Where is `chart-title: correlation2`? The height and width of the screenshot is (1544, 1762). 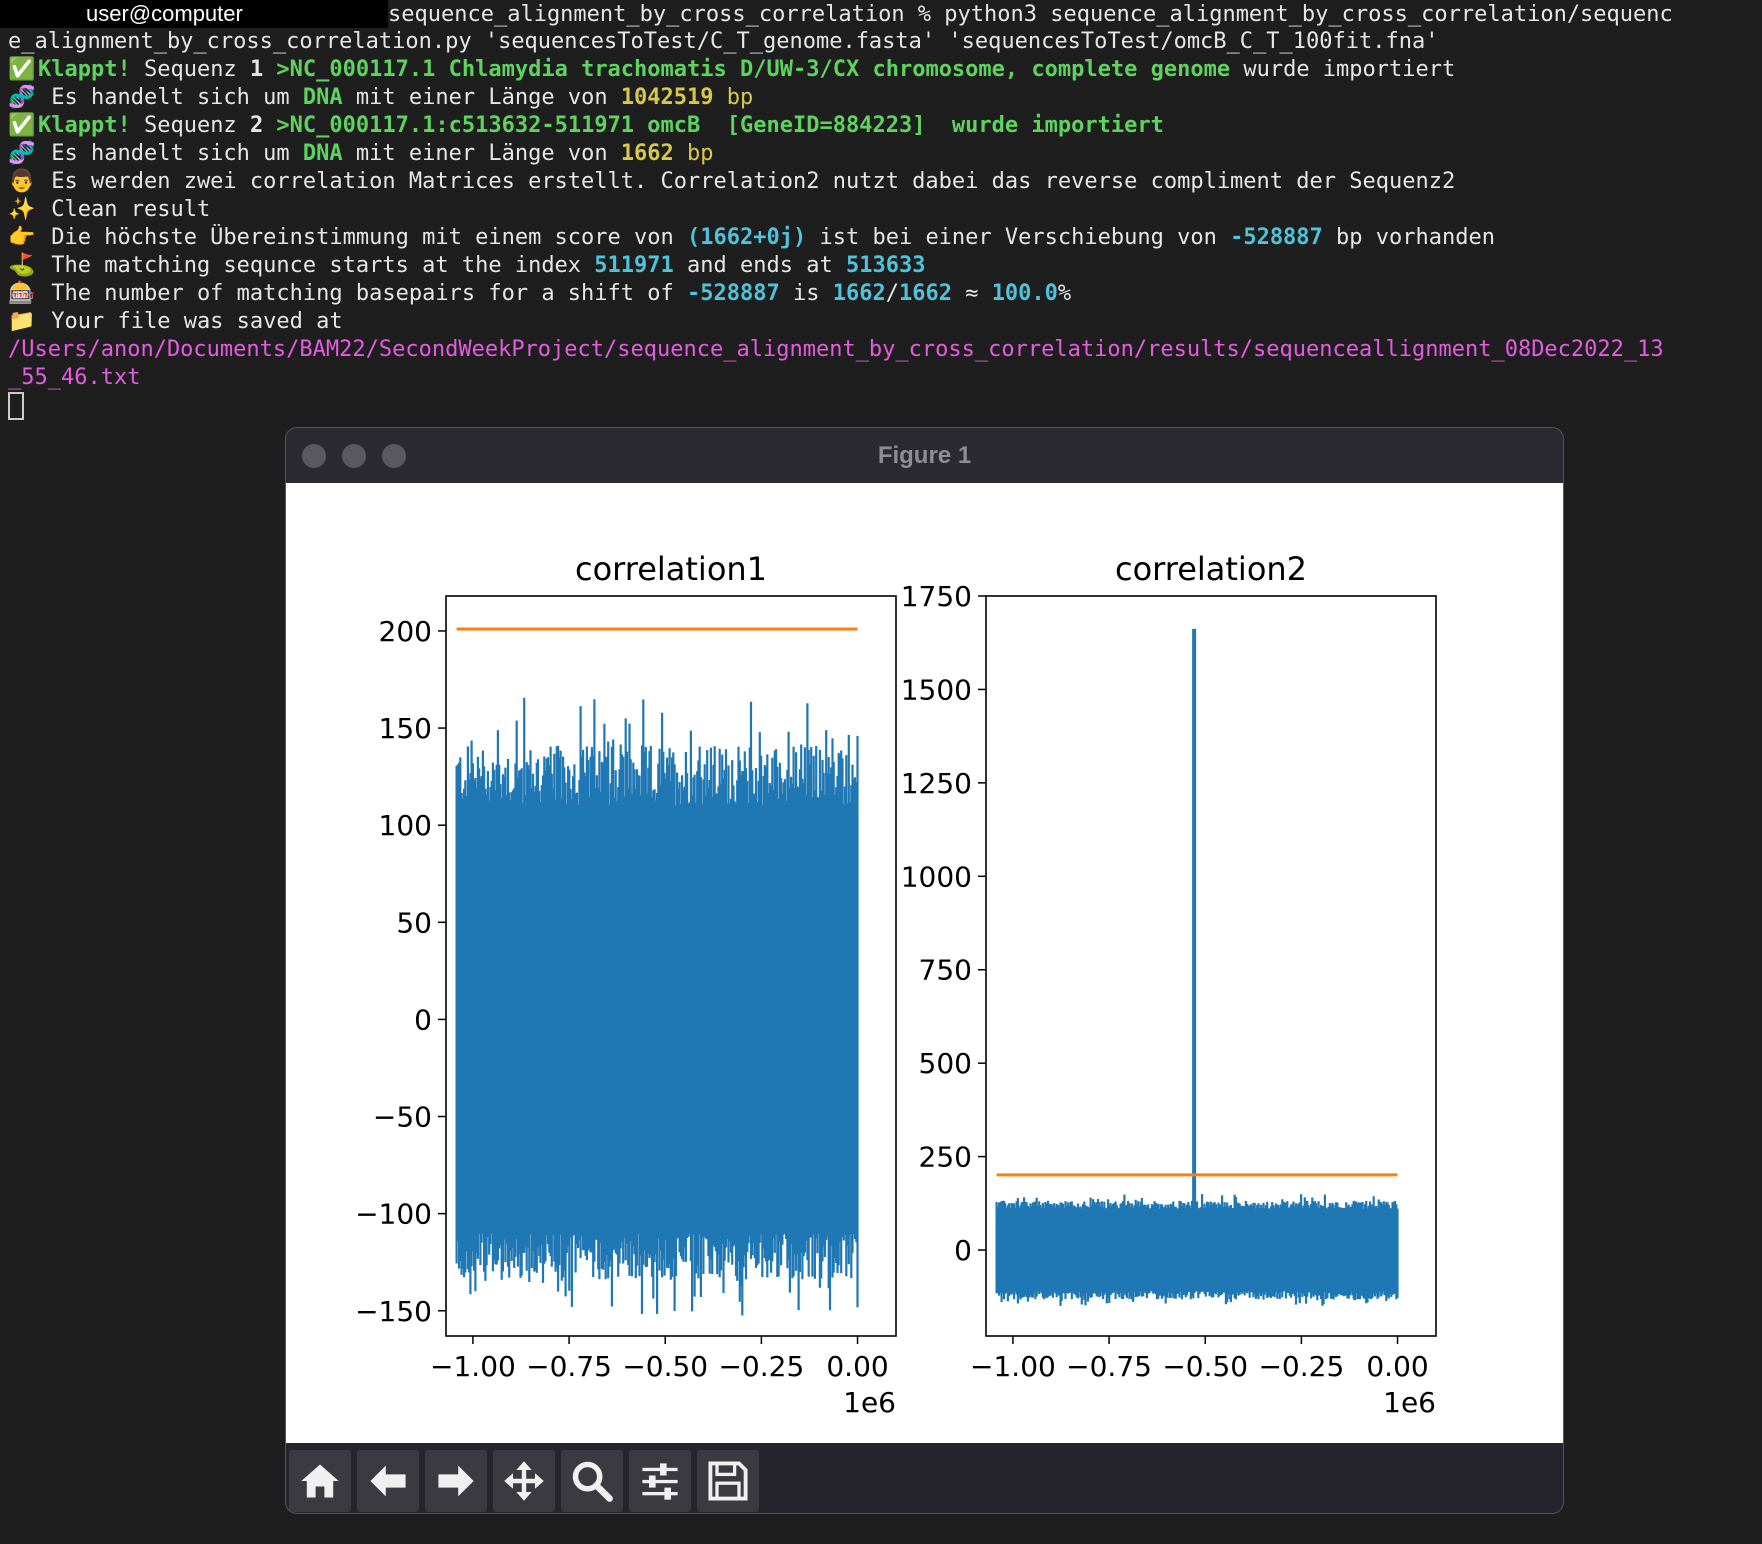 chart-title: correlation2 is located at coordinates (1211, 569).